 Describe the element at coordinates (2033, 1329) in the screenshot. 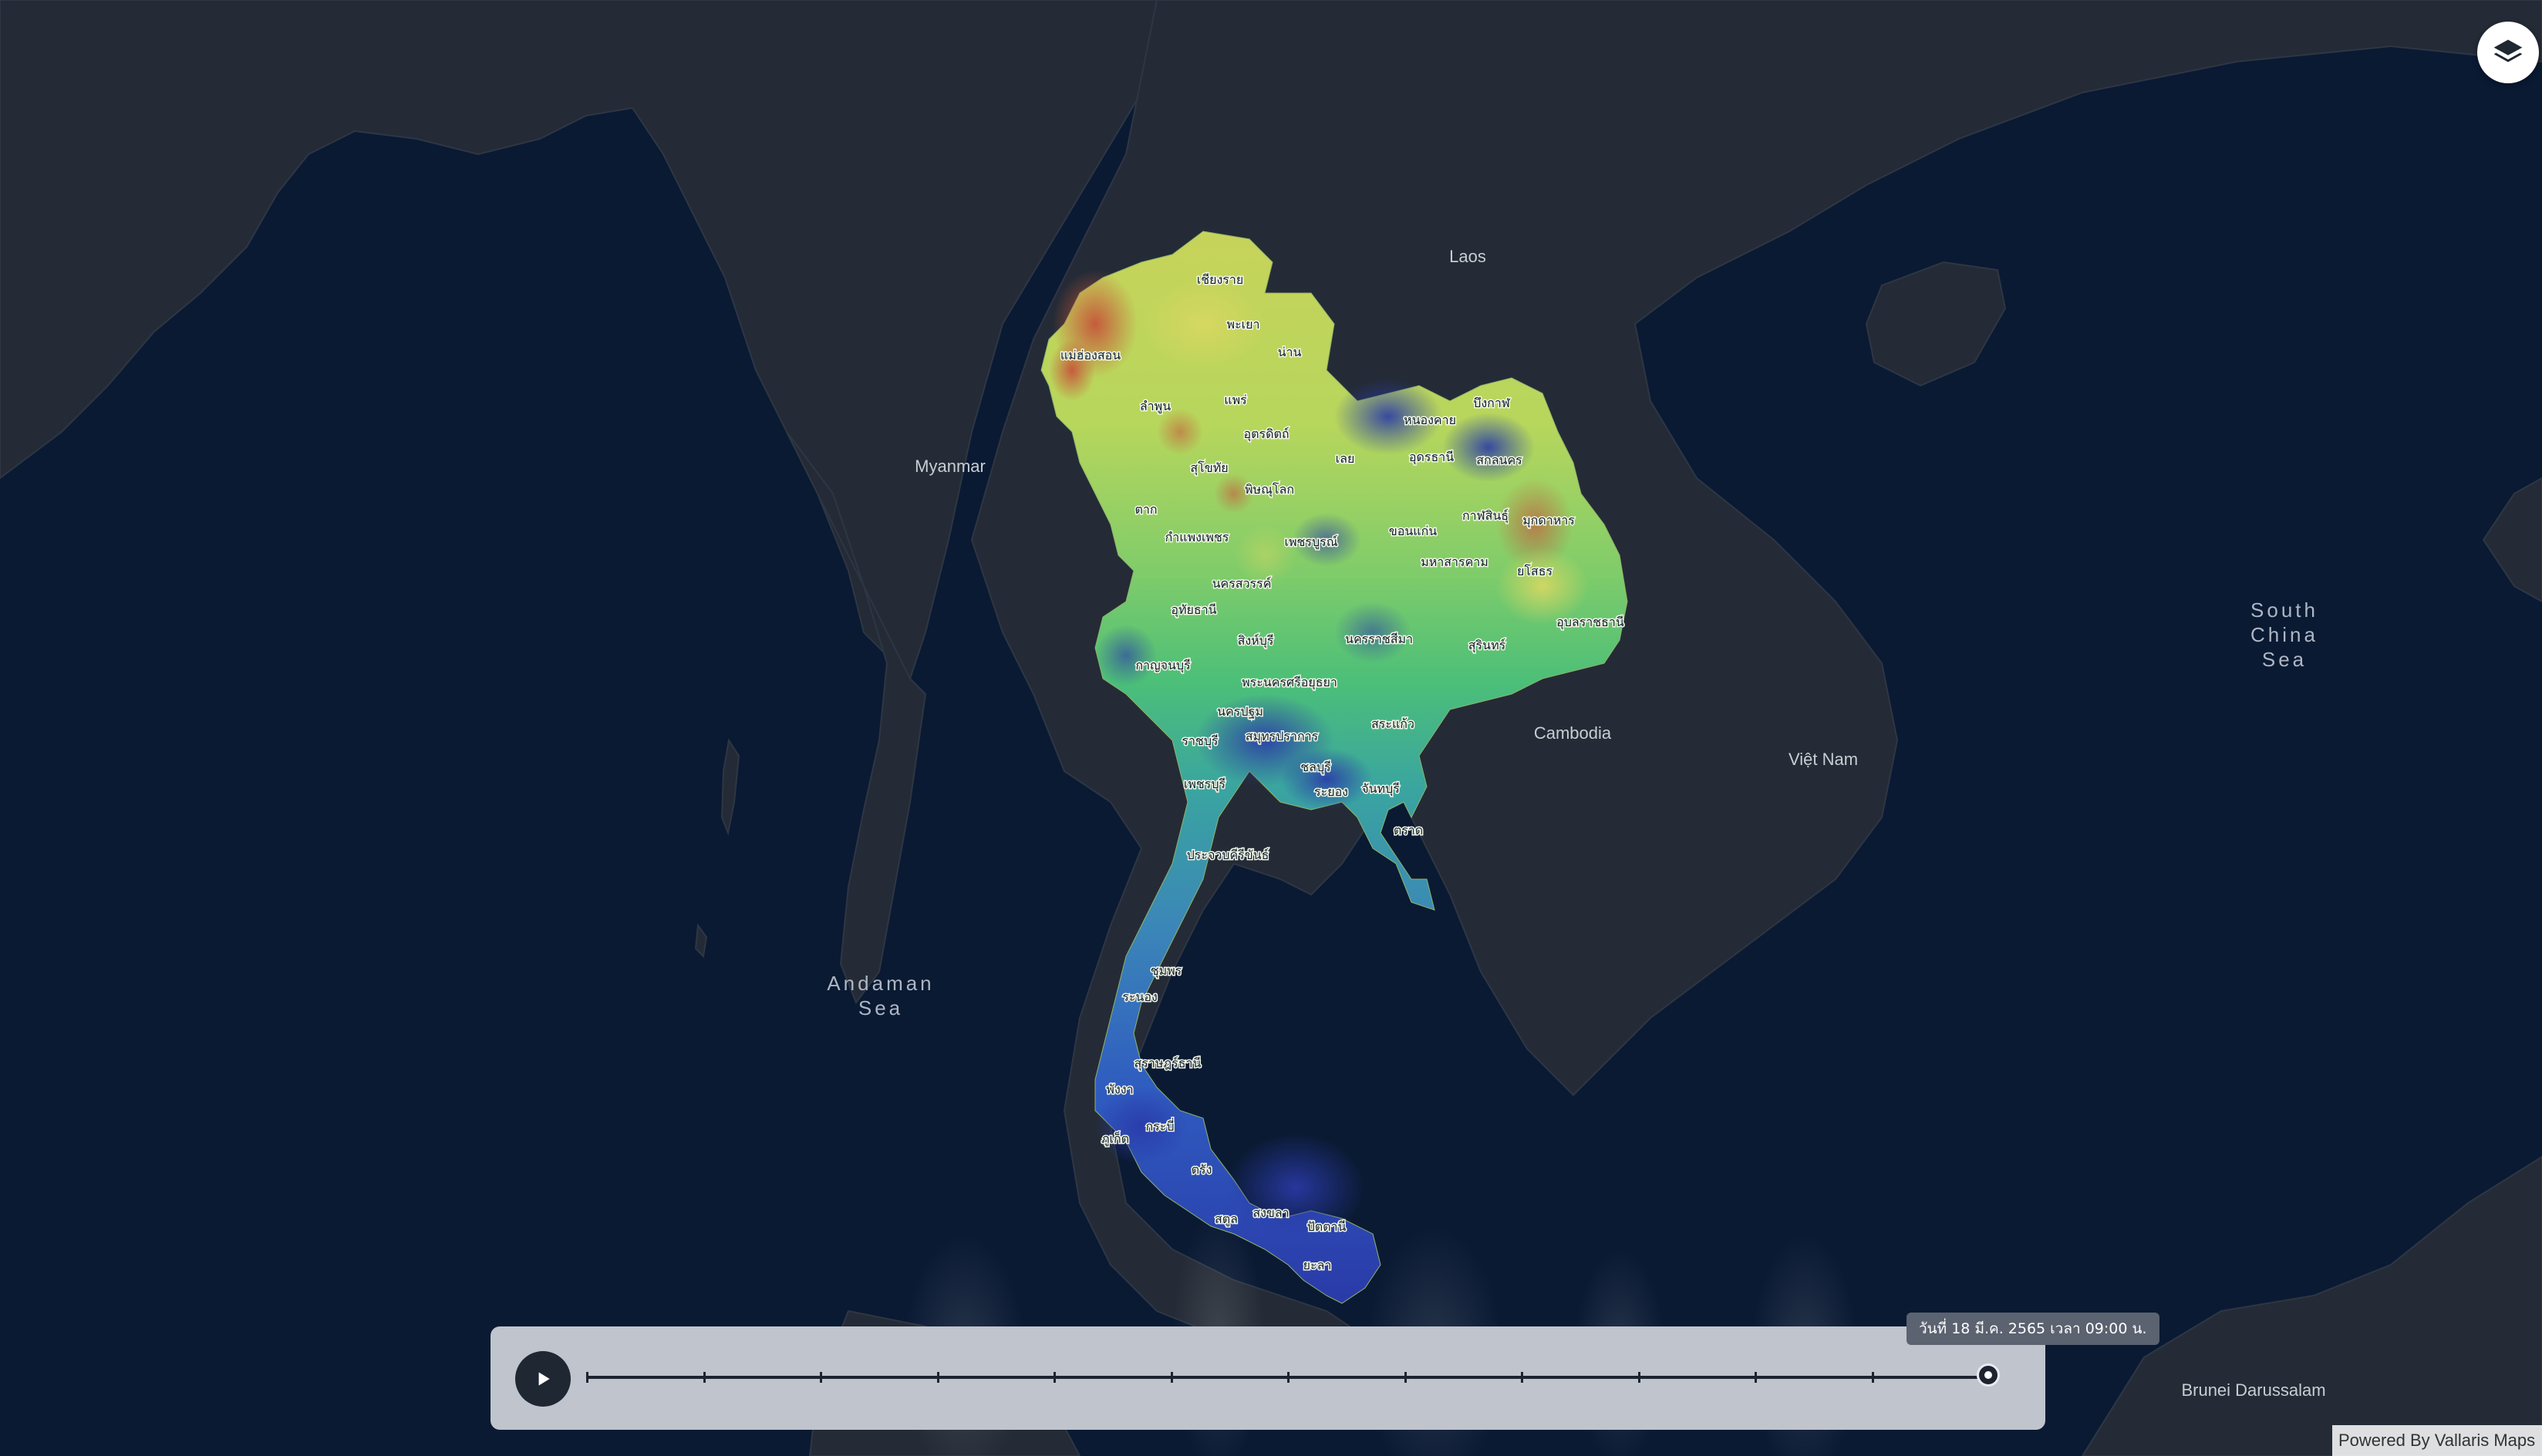

I see `timeline-current-time-tooltip: วันที่ 18 มี.ค. 2565 เวลา 09:00 น.` at that location.